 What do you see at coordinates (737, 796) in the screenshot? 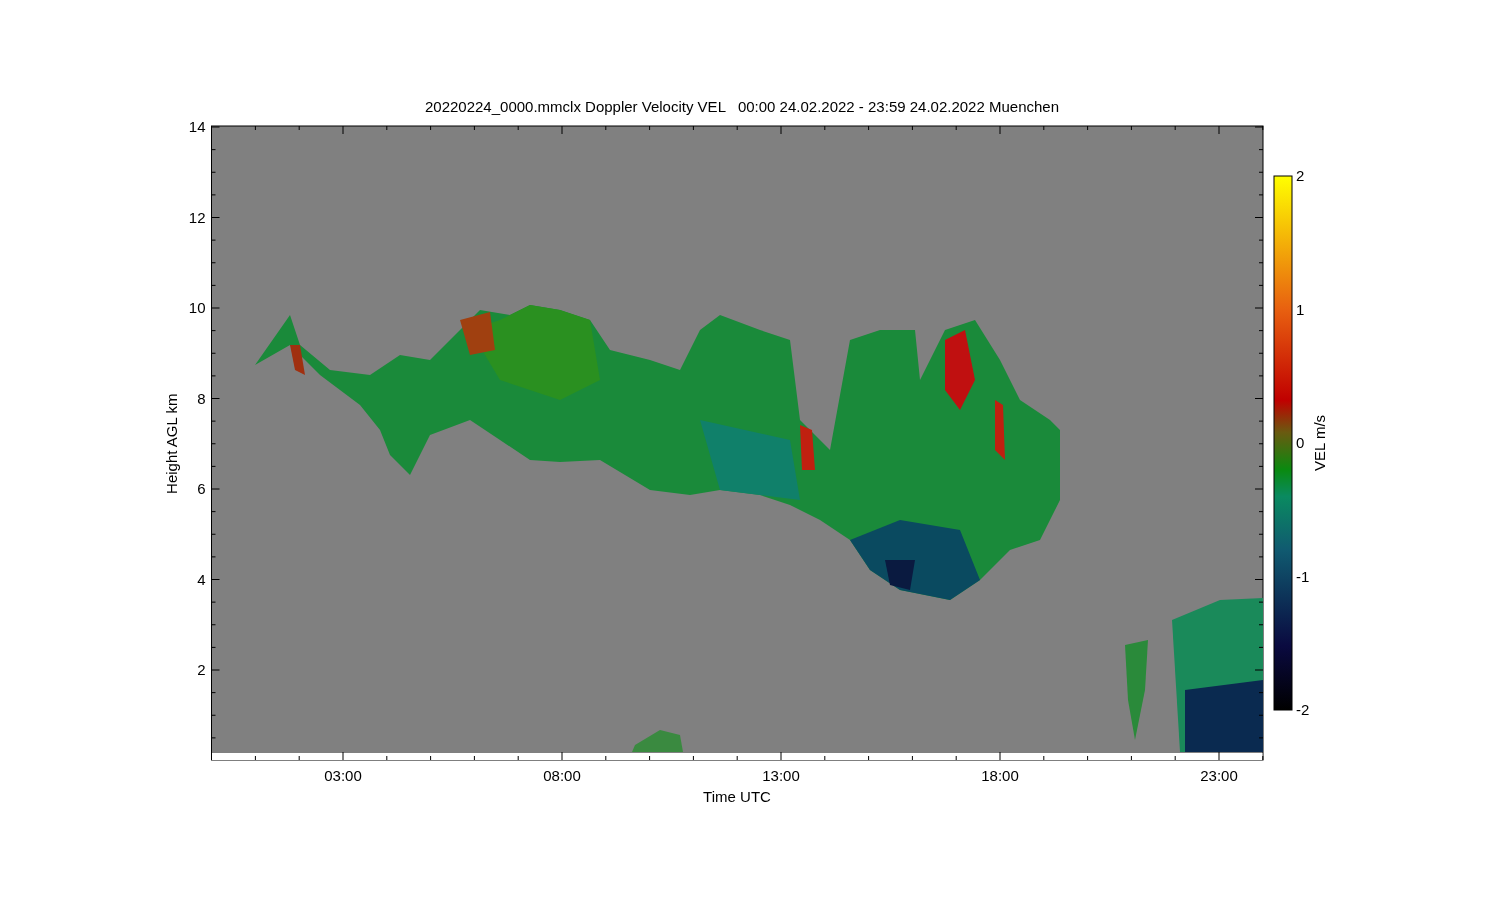
I see `axis-label: Time UTC` at bounding box center [737, 796].